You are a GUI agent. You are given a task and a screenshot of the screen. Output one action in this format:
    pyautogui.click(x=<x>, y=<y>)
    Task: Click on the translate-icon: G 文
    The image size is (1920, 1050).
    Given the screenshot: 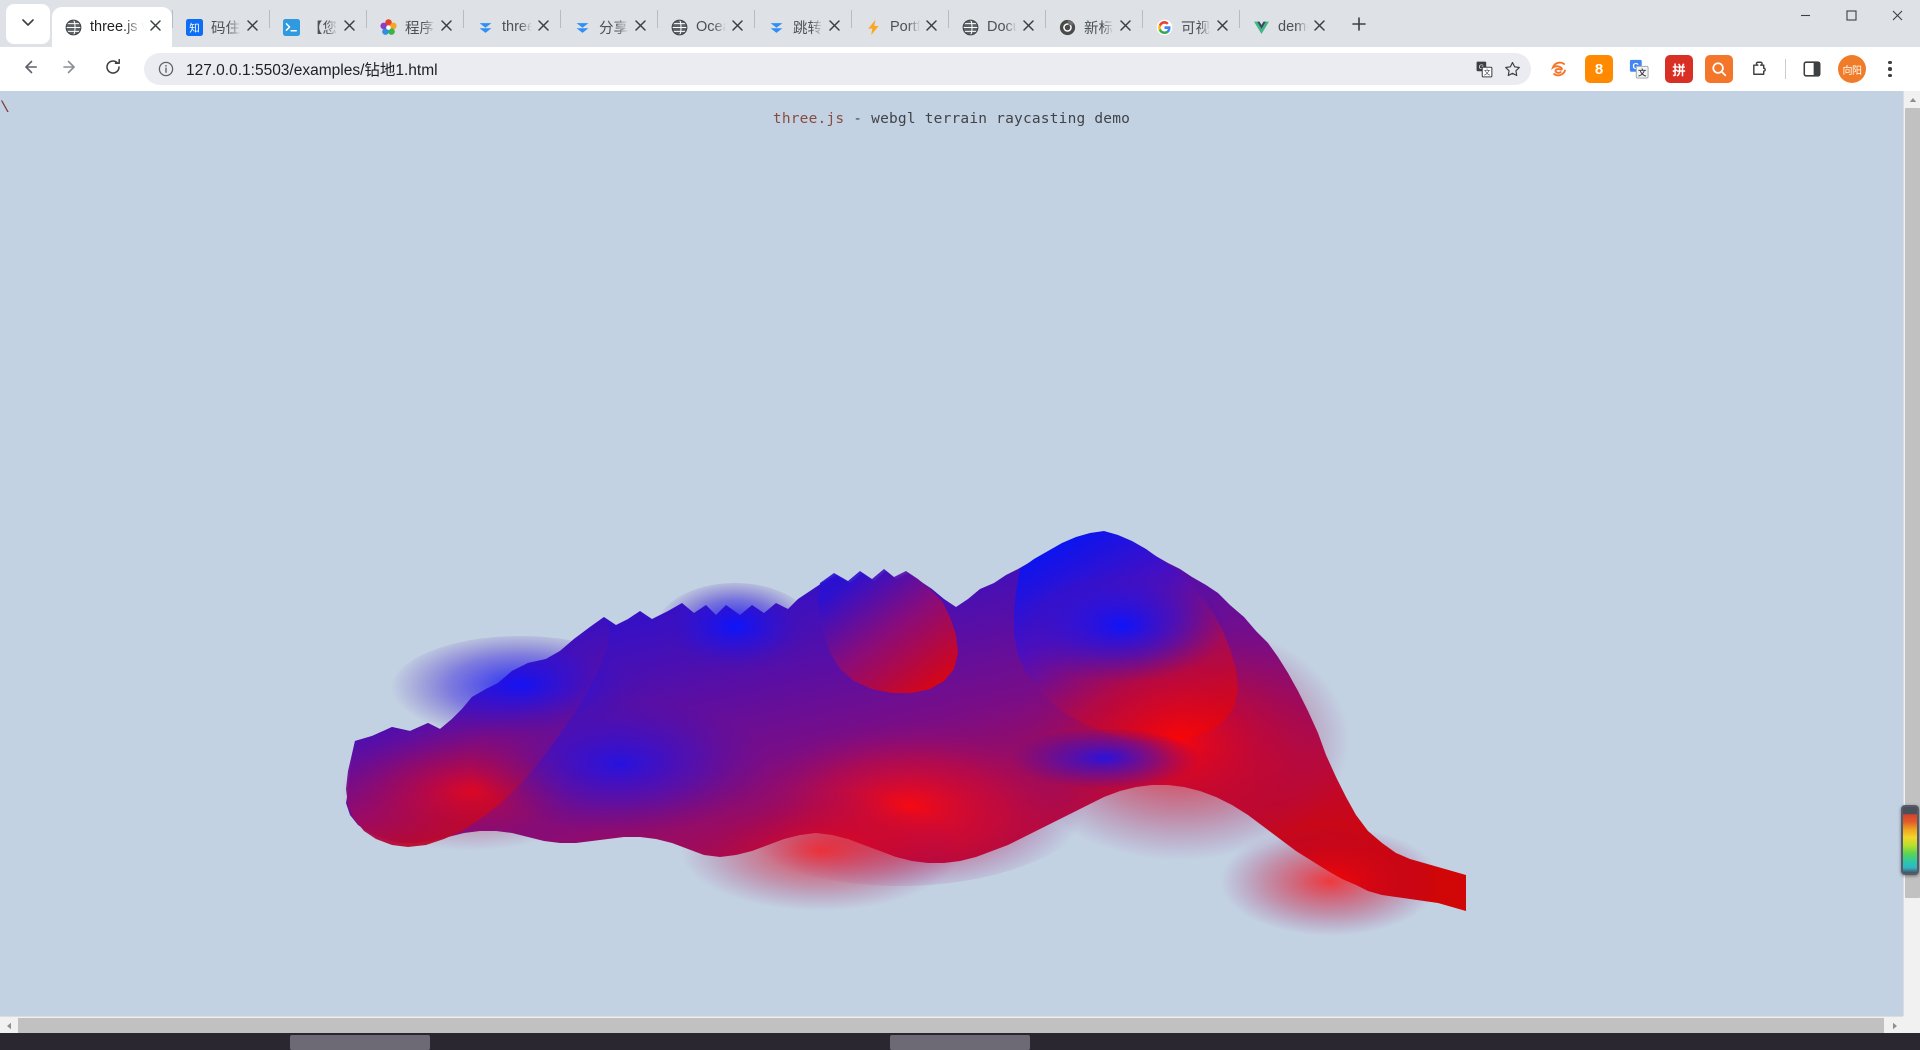 What is the action you would take?
    pyautogui.click(x=1484, y=69)
    